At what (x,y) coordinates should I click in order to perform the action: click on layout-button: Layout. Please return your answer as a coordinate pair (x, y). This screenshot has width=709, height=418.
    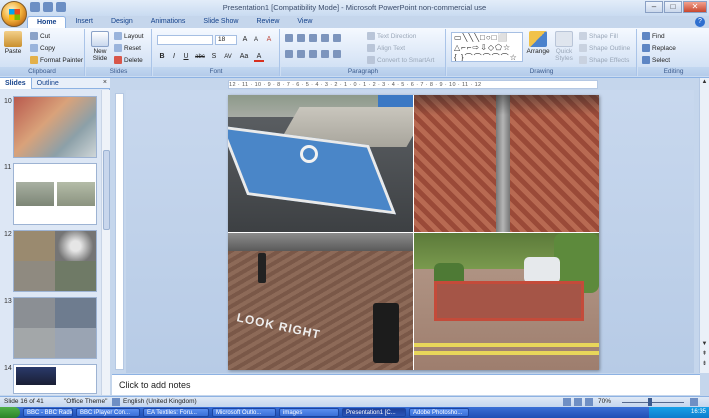
    Looking at the image, I should click on (129, 36).